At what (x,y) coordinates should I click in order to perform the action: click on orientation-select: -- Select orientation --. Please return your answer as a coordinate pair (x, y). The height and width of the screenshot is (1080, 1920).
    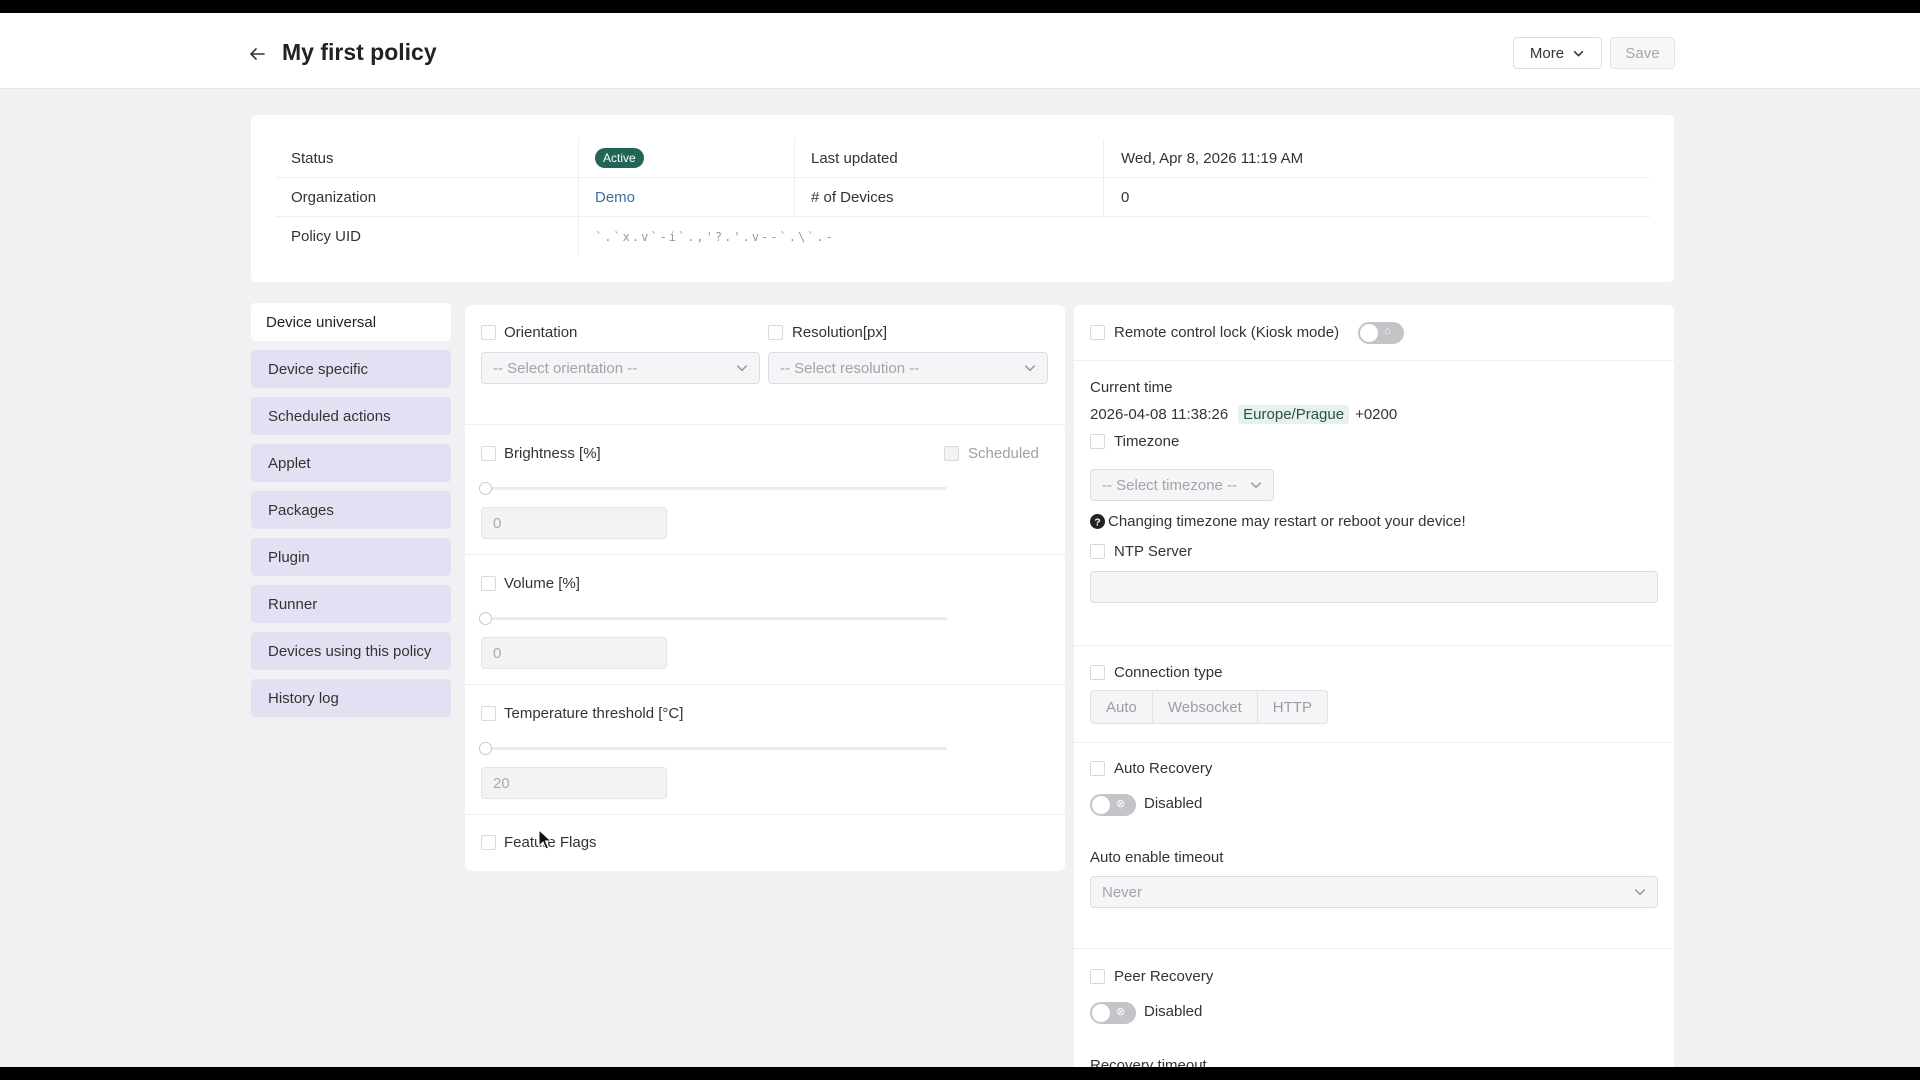
    Looking at the image, I should click on (620, 368).